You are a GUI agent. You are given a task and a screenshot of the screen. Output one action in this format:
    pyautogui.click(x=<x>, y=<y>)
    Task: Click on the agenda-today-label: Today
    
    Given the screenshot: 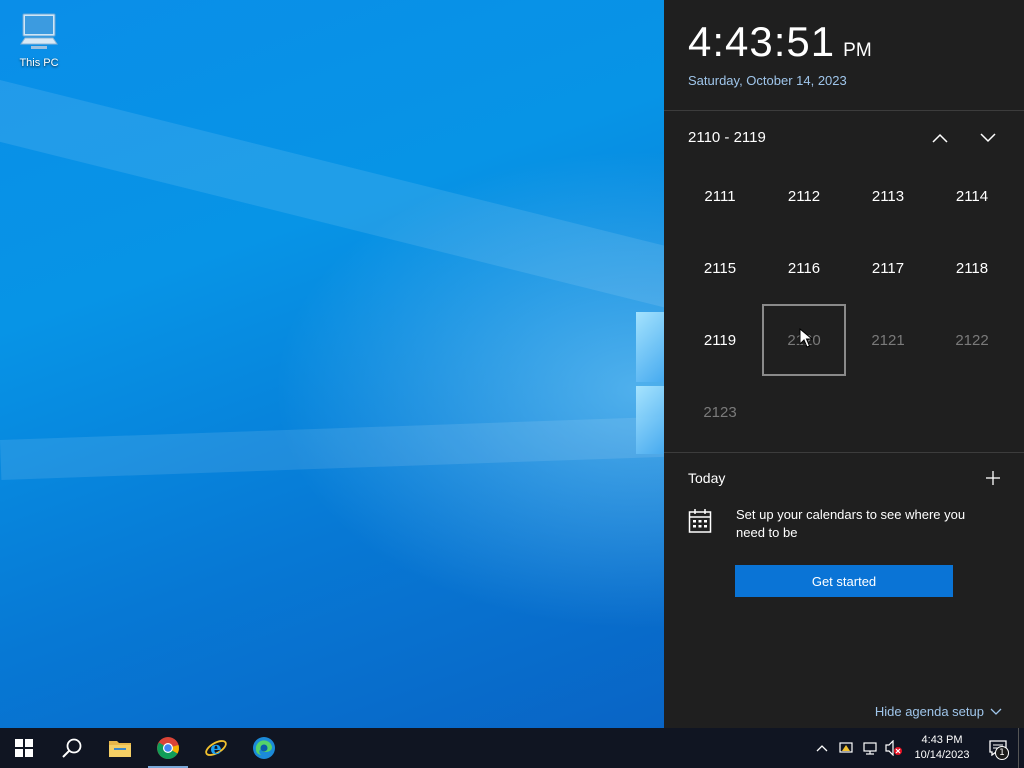 What is the action you would take?
    pyautogui.click(x=707, y=478)
    